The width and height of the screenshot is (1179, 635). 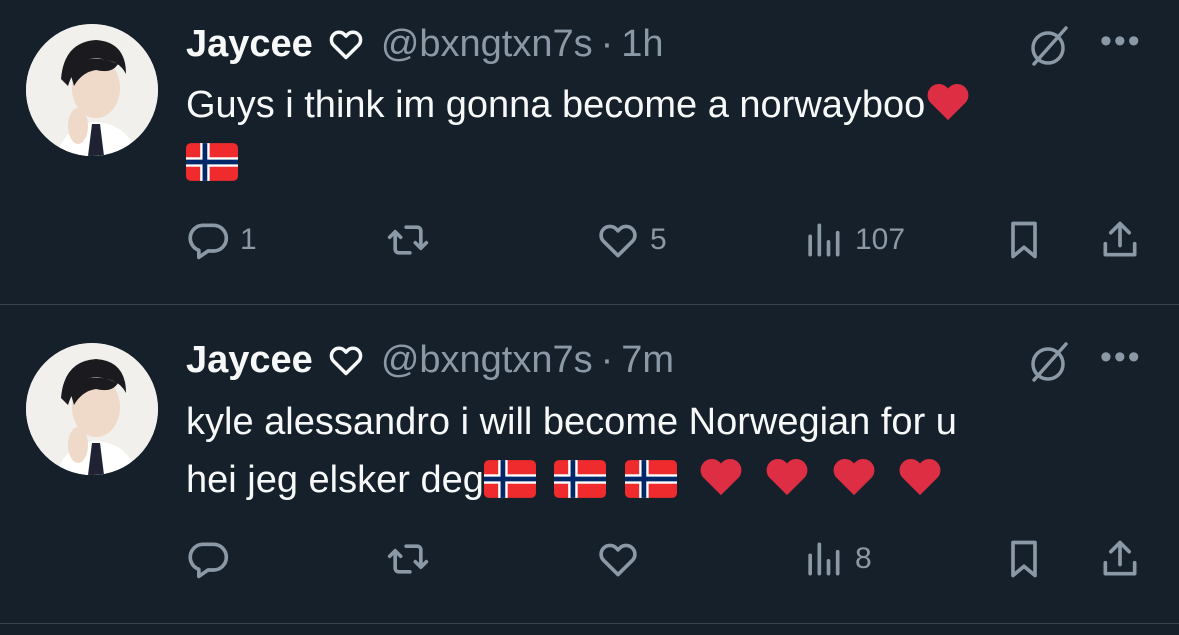 I want to click on reply-button, so click(x=213, y=559).